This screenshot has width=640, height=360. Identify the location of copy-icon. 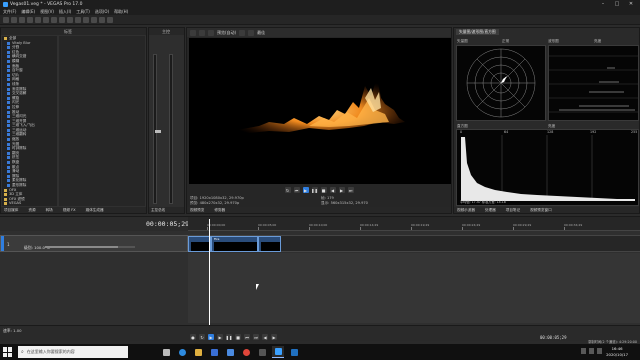
(54, 19).